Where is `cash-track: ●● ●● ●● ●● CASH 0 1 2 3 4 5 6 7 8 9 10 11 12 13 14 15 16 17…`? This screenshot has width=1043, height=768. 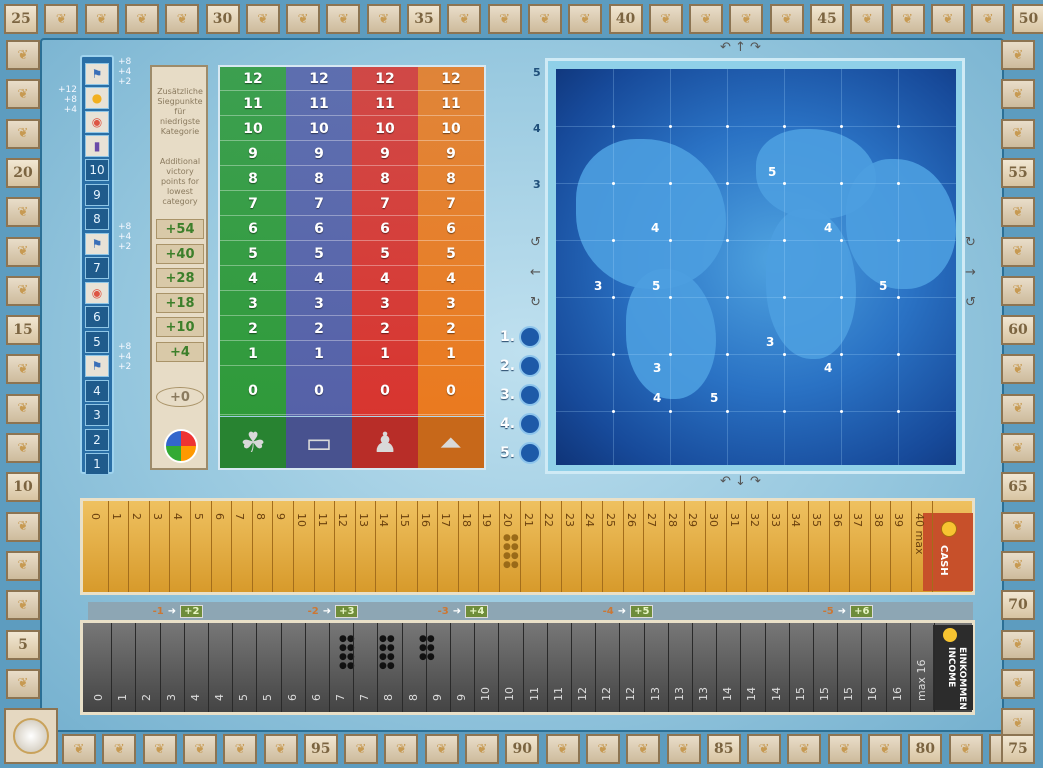 cash-track: ●● ●● ●● ●● CASH 0 1 2 3 4 5 6 7 8 9 10 11 12 13 14 15 16 17… is located at coordinates (527, 546).